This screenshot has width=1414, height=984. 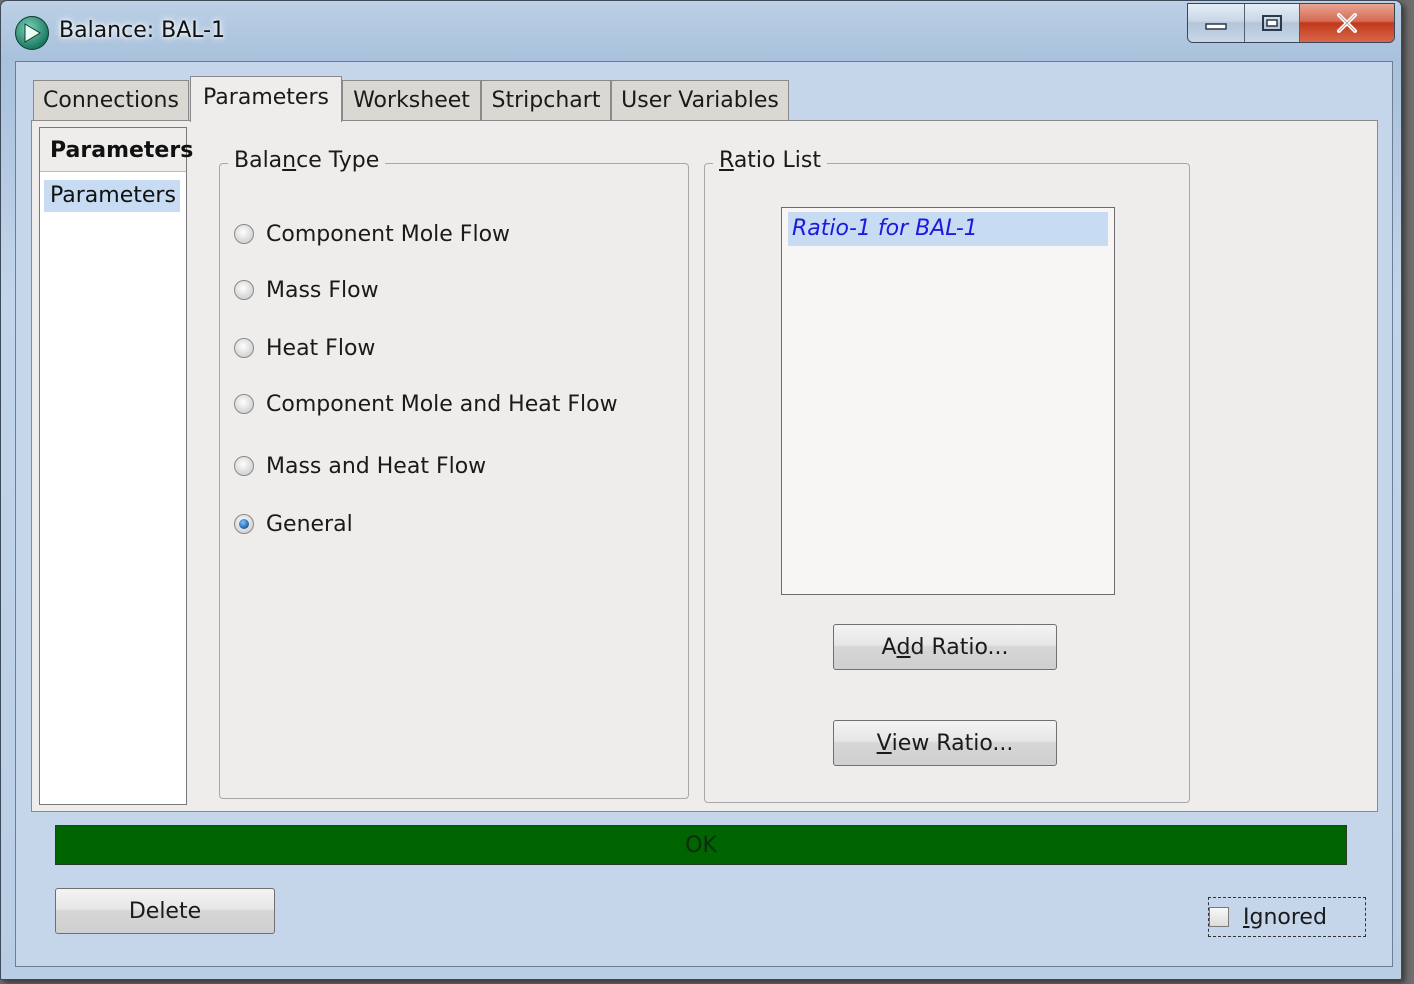 I want to click on radio-component-mole-and-heat-flow: Component Mole and Heat Flow, so click(x=426, y=404).